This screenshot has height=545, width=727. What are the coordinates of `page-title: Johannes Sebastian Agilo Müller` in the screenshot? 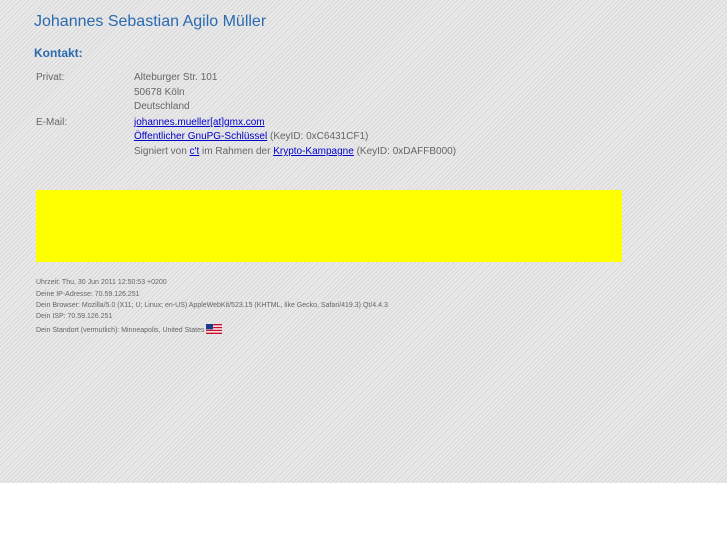 It's located at (150, 21).